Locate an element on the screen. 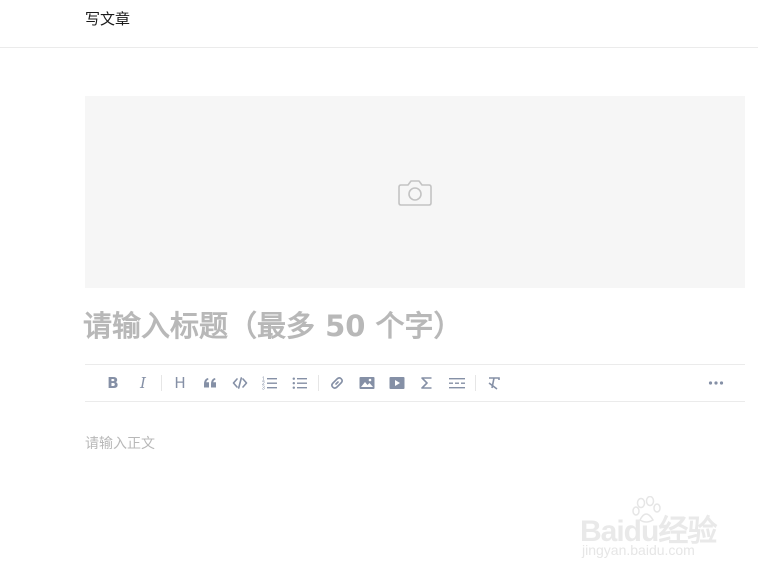 This screenshot has height=580, width=758. divider-button is located at coordinates (457, 383).